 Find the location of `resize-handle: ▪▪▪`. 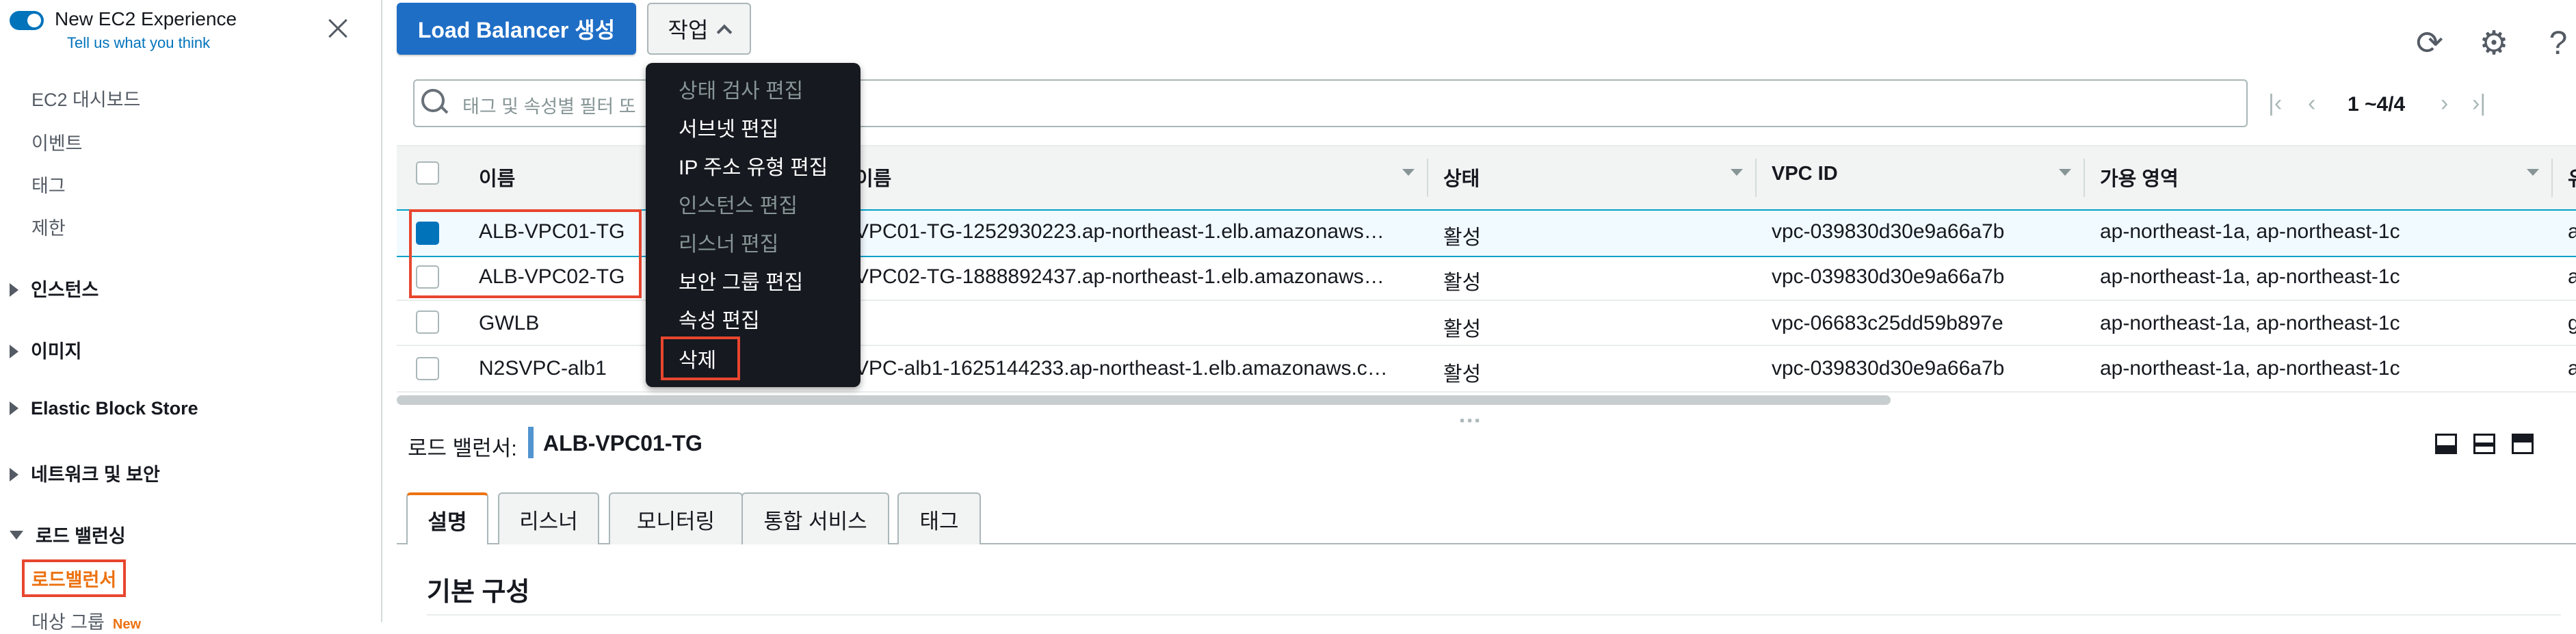

resize-handle: ▪▪▪ is located at coordinates (1471, 421).